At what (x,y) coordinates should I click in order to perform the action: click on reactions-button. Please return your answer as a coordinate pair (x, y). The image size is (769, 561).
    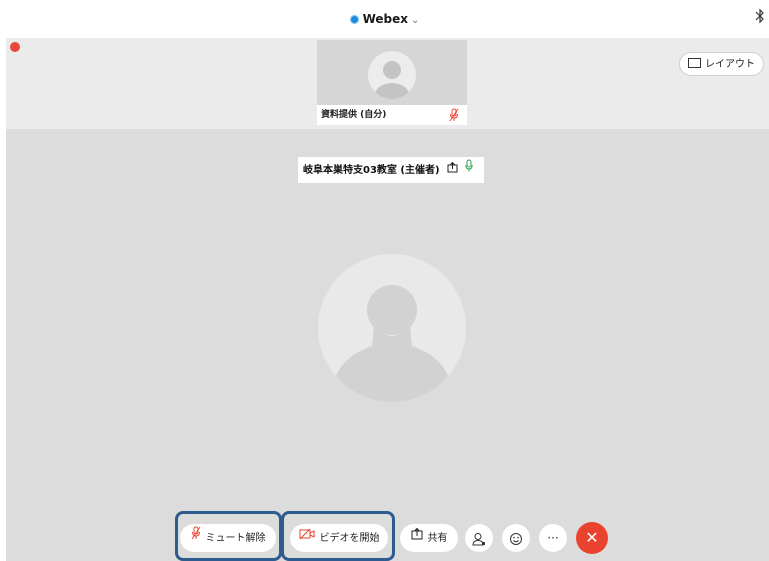
    Looking at the image, I should click on (516, 538).